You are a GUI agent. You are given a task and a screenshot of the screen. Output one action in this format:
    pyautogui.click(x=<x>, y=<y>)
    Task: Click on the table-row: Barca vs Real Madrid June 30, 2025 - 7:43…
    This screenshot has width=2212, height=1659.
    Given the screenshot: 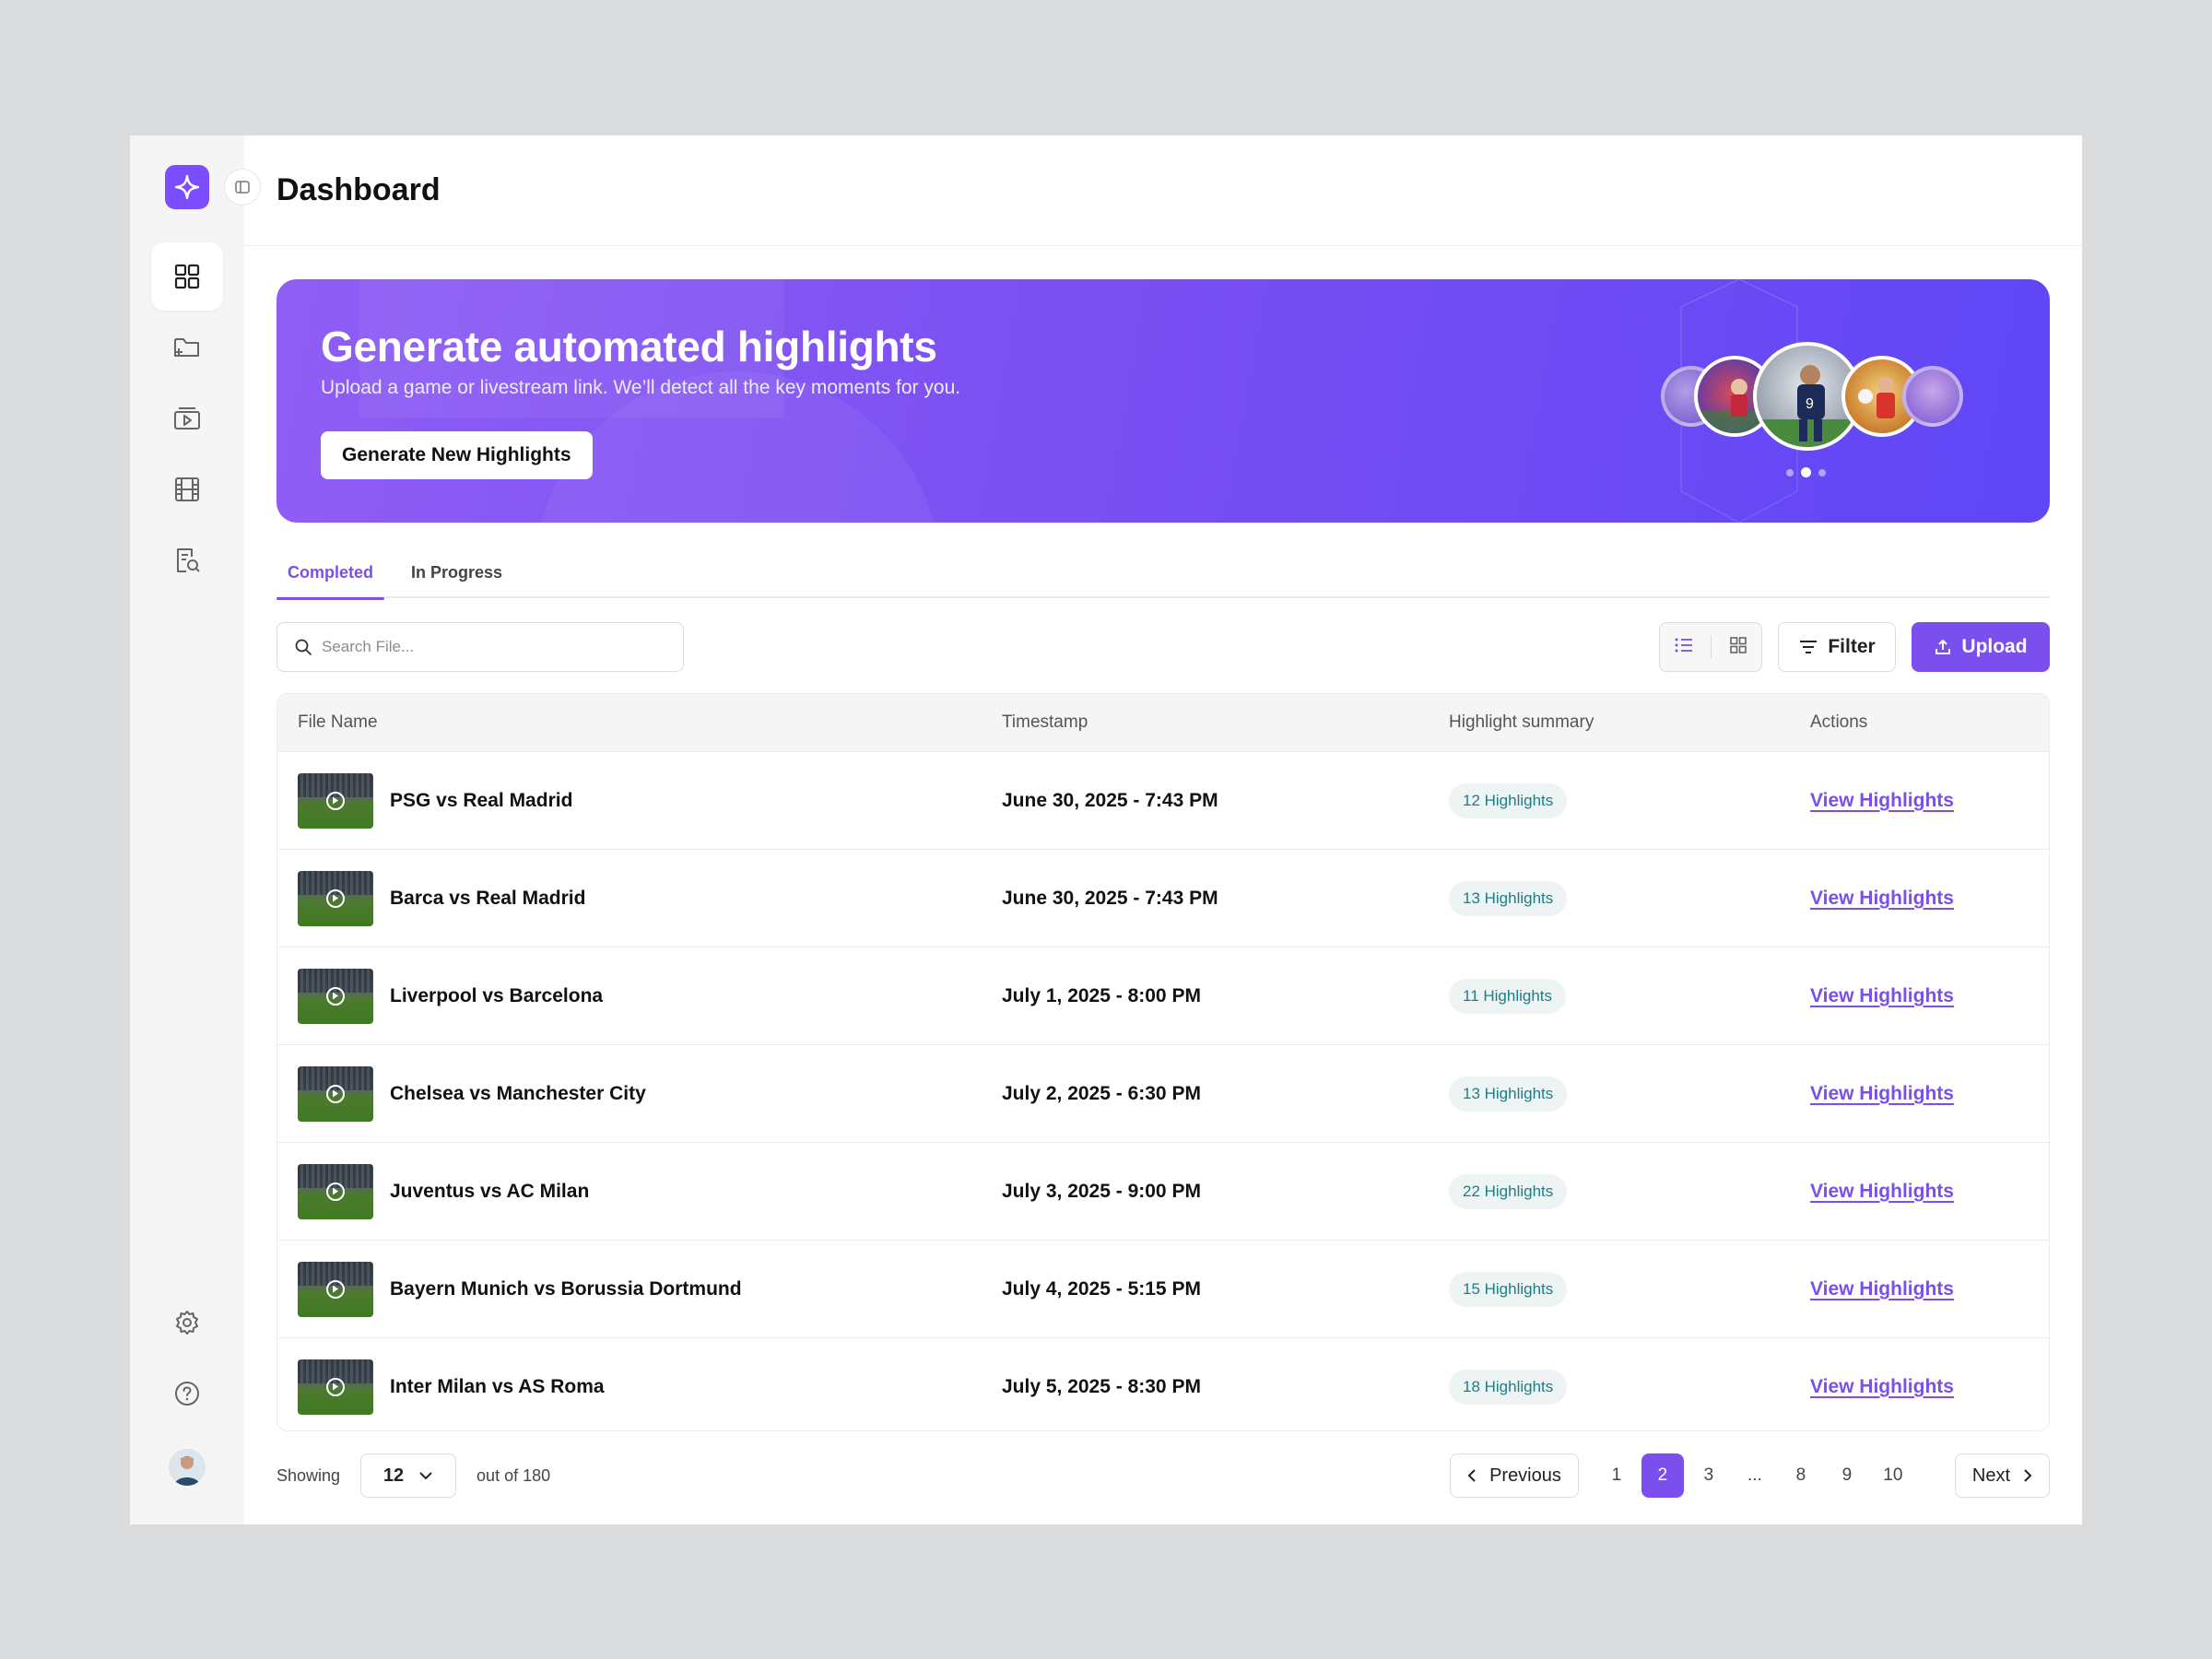 What is the action you would take?
    pyautogui.click(x=1163, y=898)
    